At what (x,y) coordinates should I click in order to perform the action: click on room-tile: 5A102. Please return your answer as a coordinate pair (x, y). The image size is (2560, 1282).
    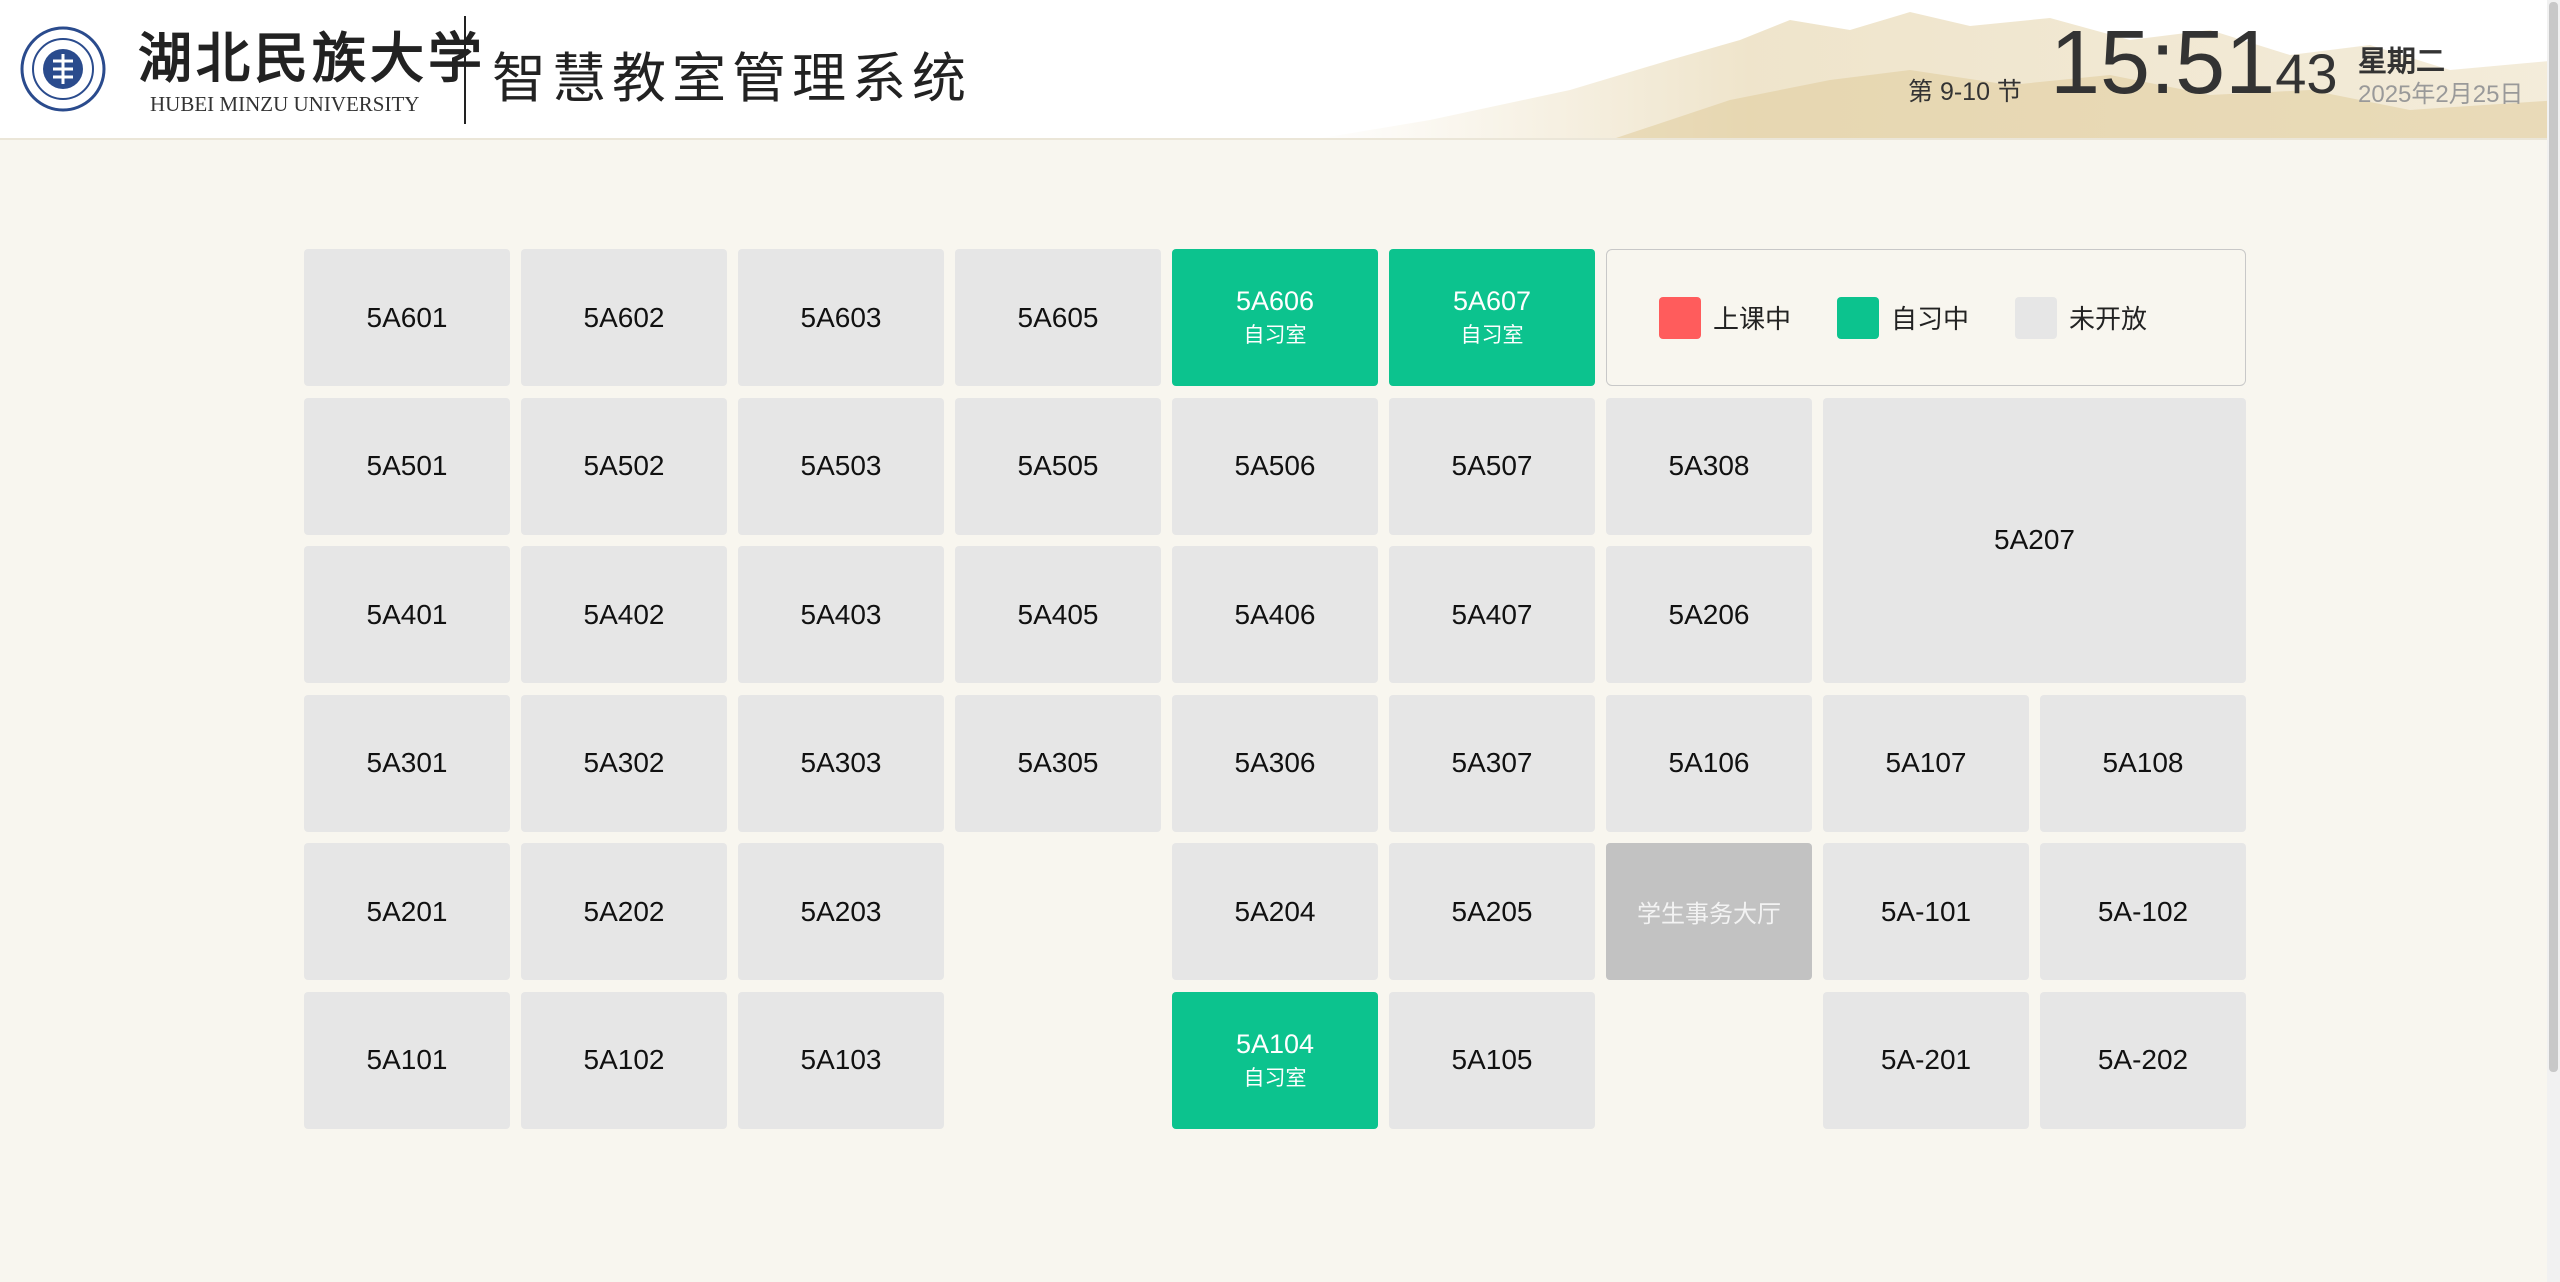
    Looking at the image, I should click on (624, 1060).